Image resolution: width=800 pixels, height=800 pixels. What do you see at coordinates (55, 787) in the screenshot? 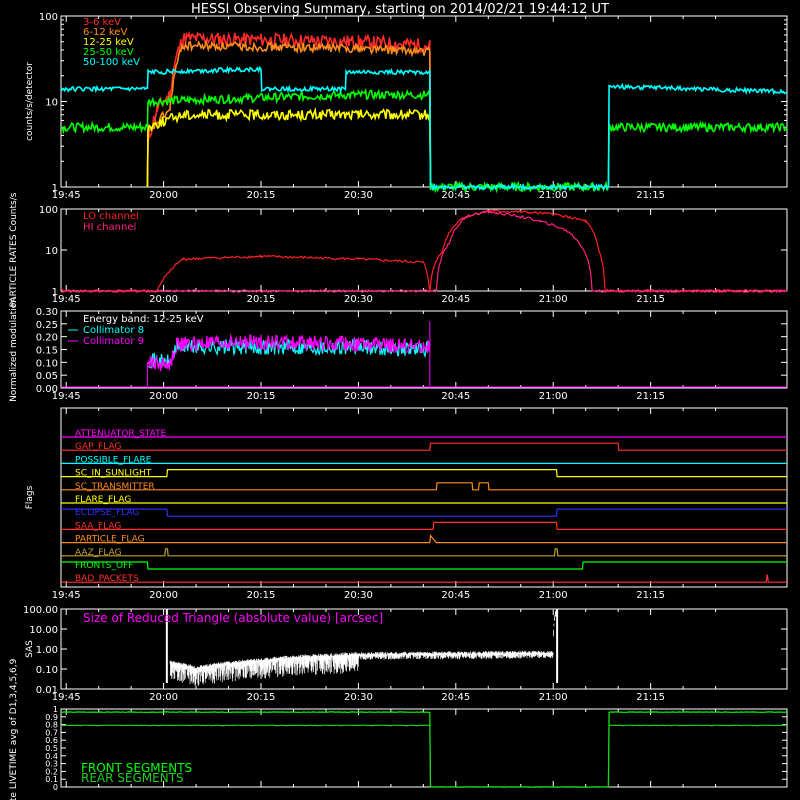
I see `y-tick-label: 0` at bounding box center [55, 787].